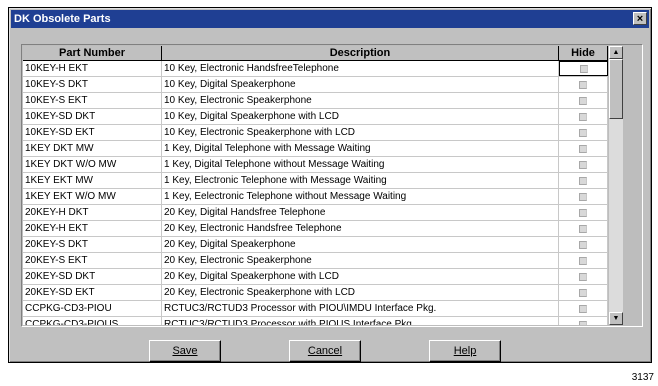 Image resolution: width=658 pixels, height=386 pixels. Describe the element at coordinates (92, 180) in the screenshot. I see `part-number-cell: 1KEY EKT MW` at that location.